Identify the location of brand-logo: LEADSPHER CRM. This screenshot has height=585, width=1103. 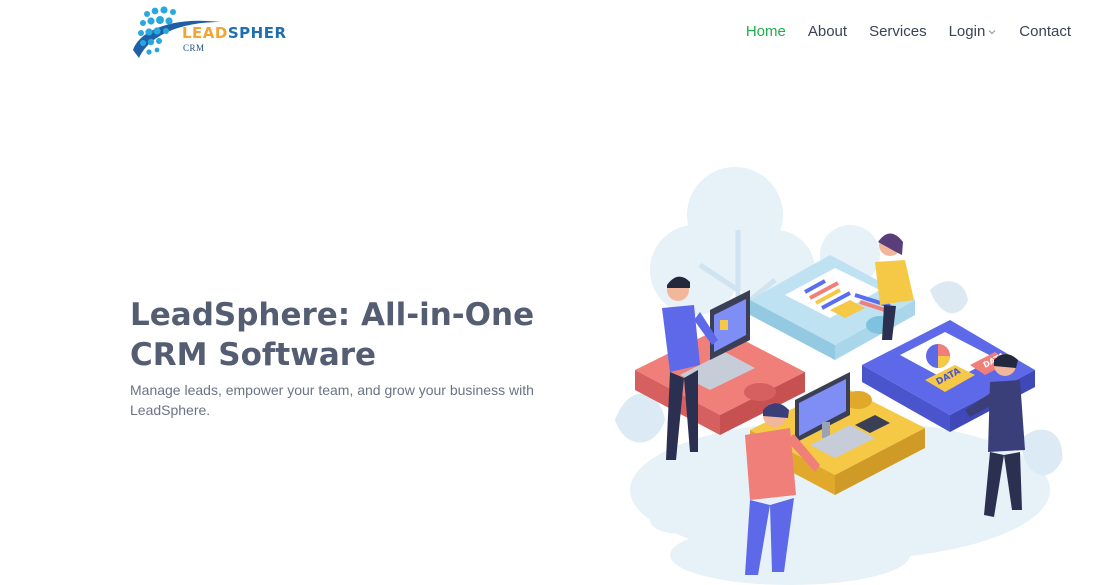
(209, 34).